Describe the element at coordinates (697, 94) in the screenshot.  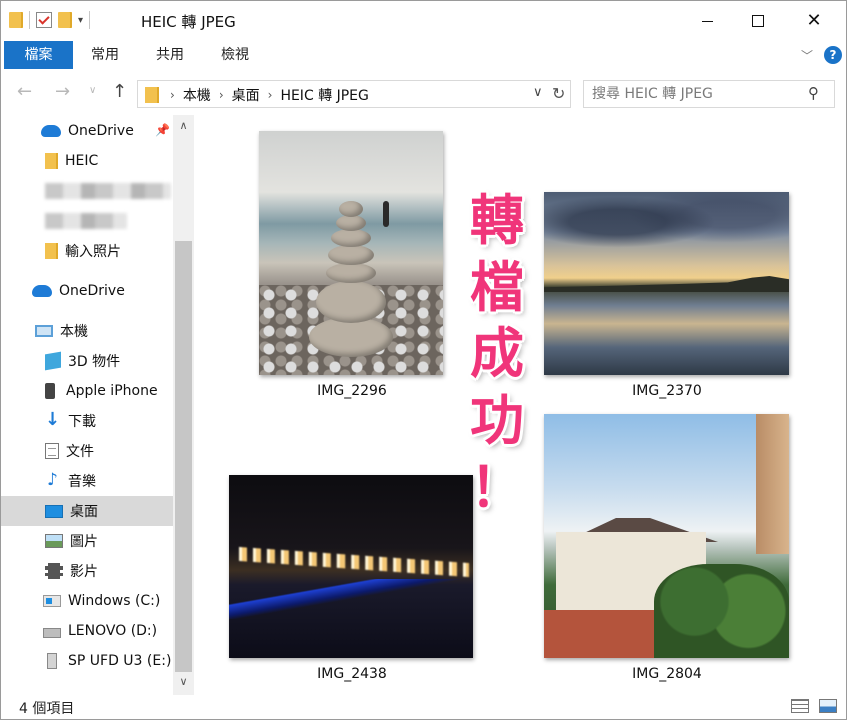
I see `search-input` at that location.